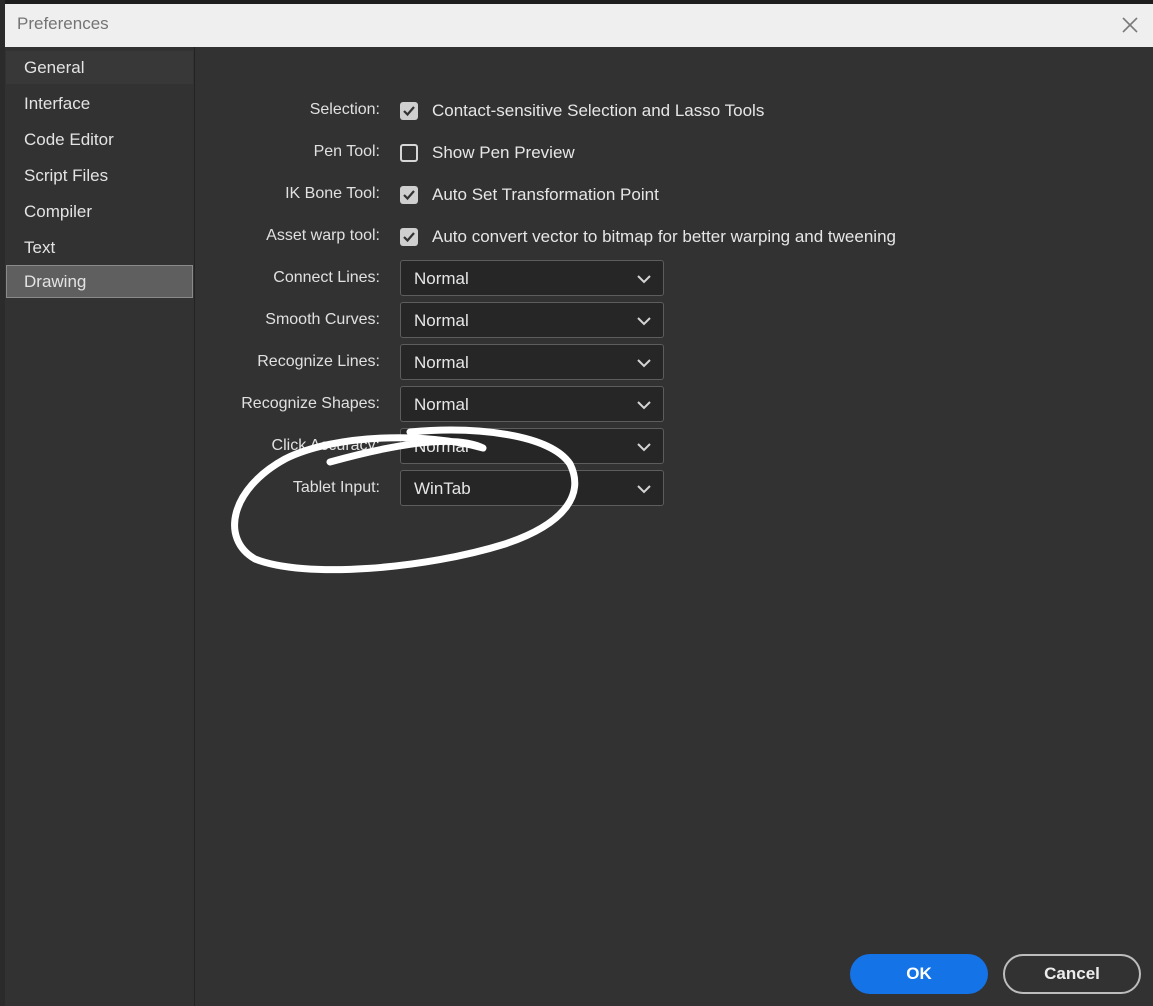 The image size is (1153, 1006). Describe the element at coordinates (332, 193) in the screenshot. I see `ik-bone-tool-label: IK Bone Tool:` at that location.